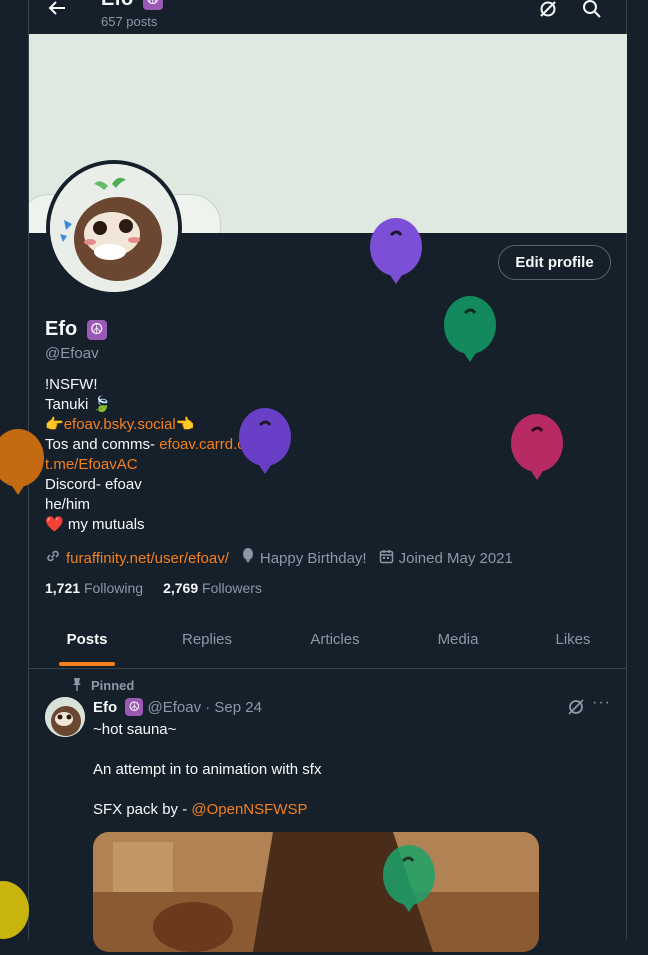 Image resolution: width=648 pixels, height=955 pixels. What do you see at coordinates (102, 444) in the screenshot?
I see `bio-text: Tos and comms-` at bounding box center [102, 444].